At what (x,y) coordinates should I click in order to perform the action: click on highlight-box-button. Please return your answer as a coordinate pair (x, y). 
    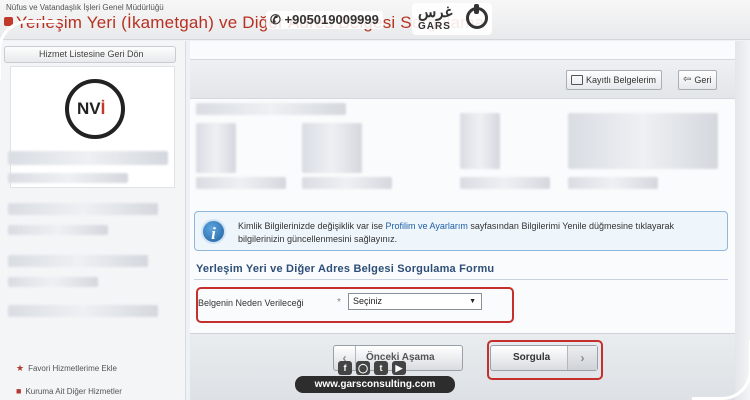
    Looking at the image, I should click on (545, 360).